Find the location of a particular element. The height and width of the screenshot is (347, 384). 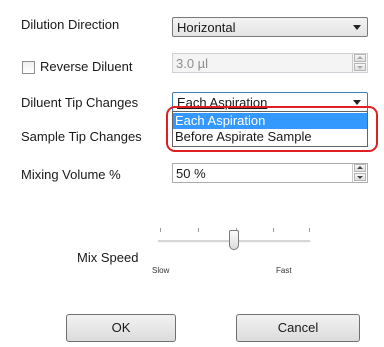

mix-speed-label: Mix Speed is located at coordinates (108, 257).